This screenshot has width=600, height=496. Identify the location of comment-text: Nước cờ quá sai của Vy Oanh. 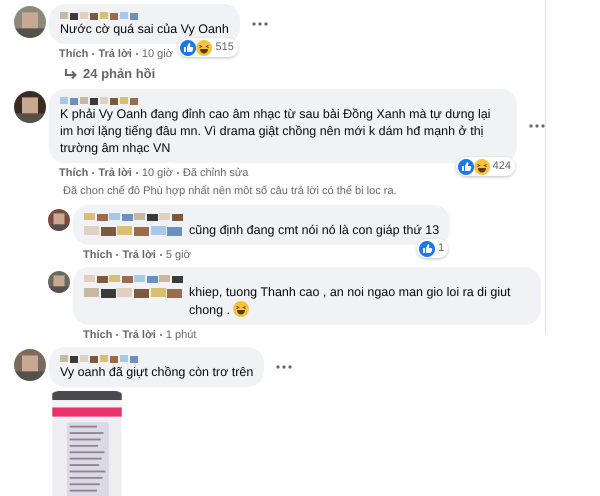
(144, 29).